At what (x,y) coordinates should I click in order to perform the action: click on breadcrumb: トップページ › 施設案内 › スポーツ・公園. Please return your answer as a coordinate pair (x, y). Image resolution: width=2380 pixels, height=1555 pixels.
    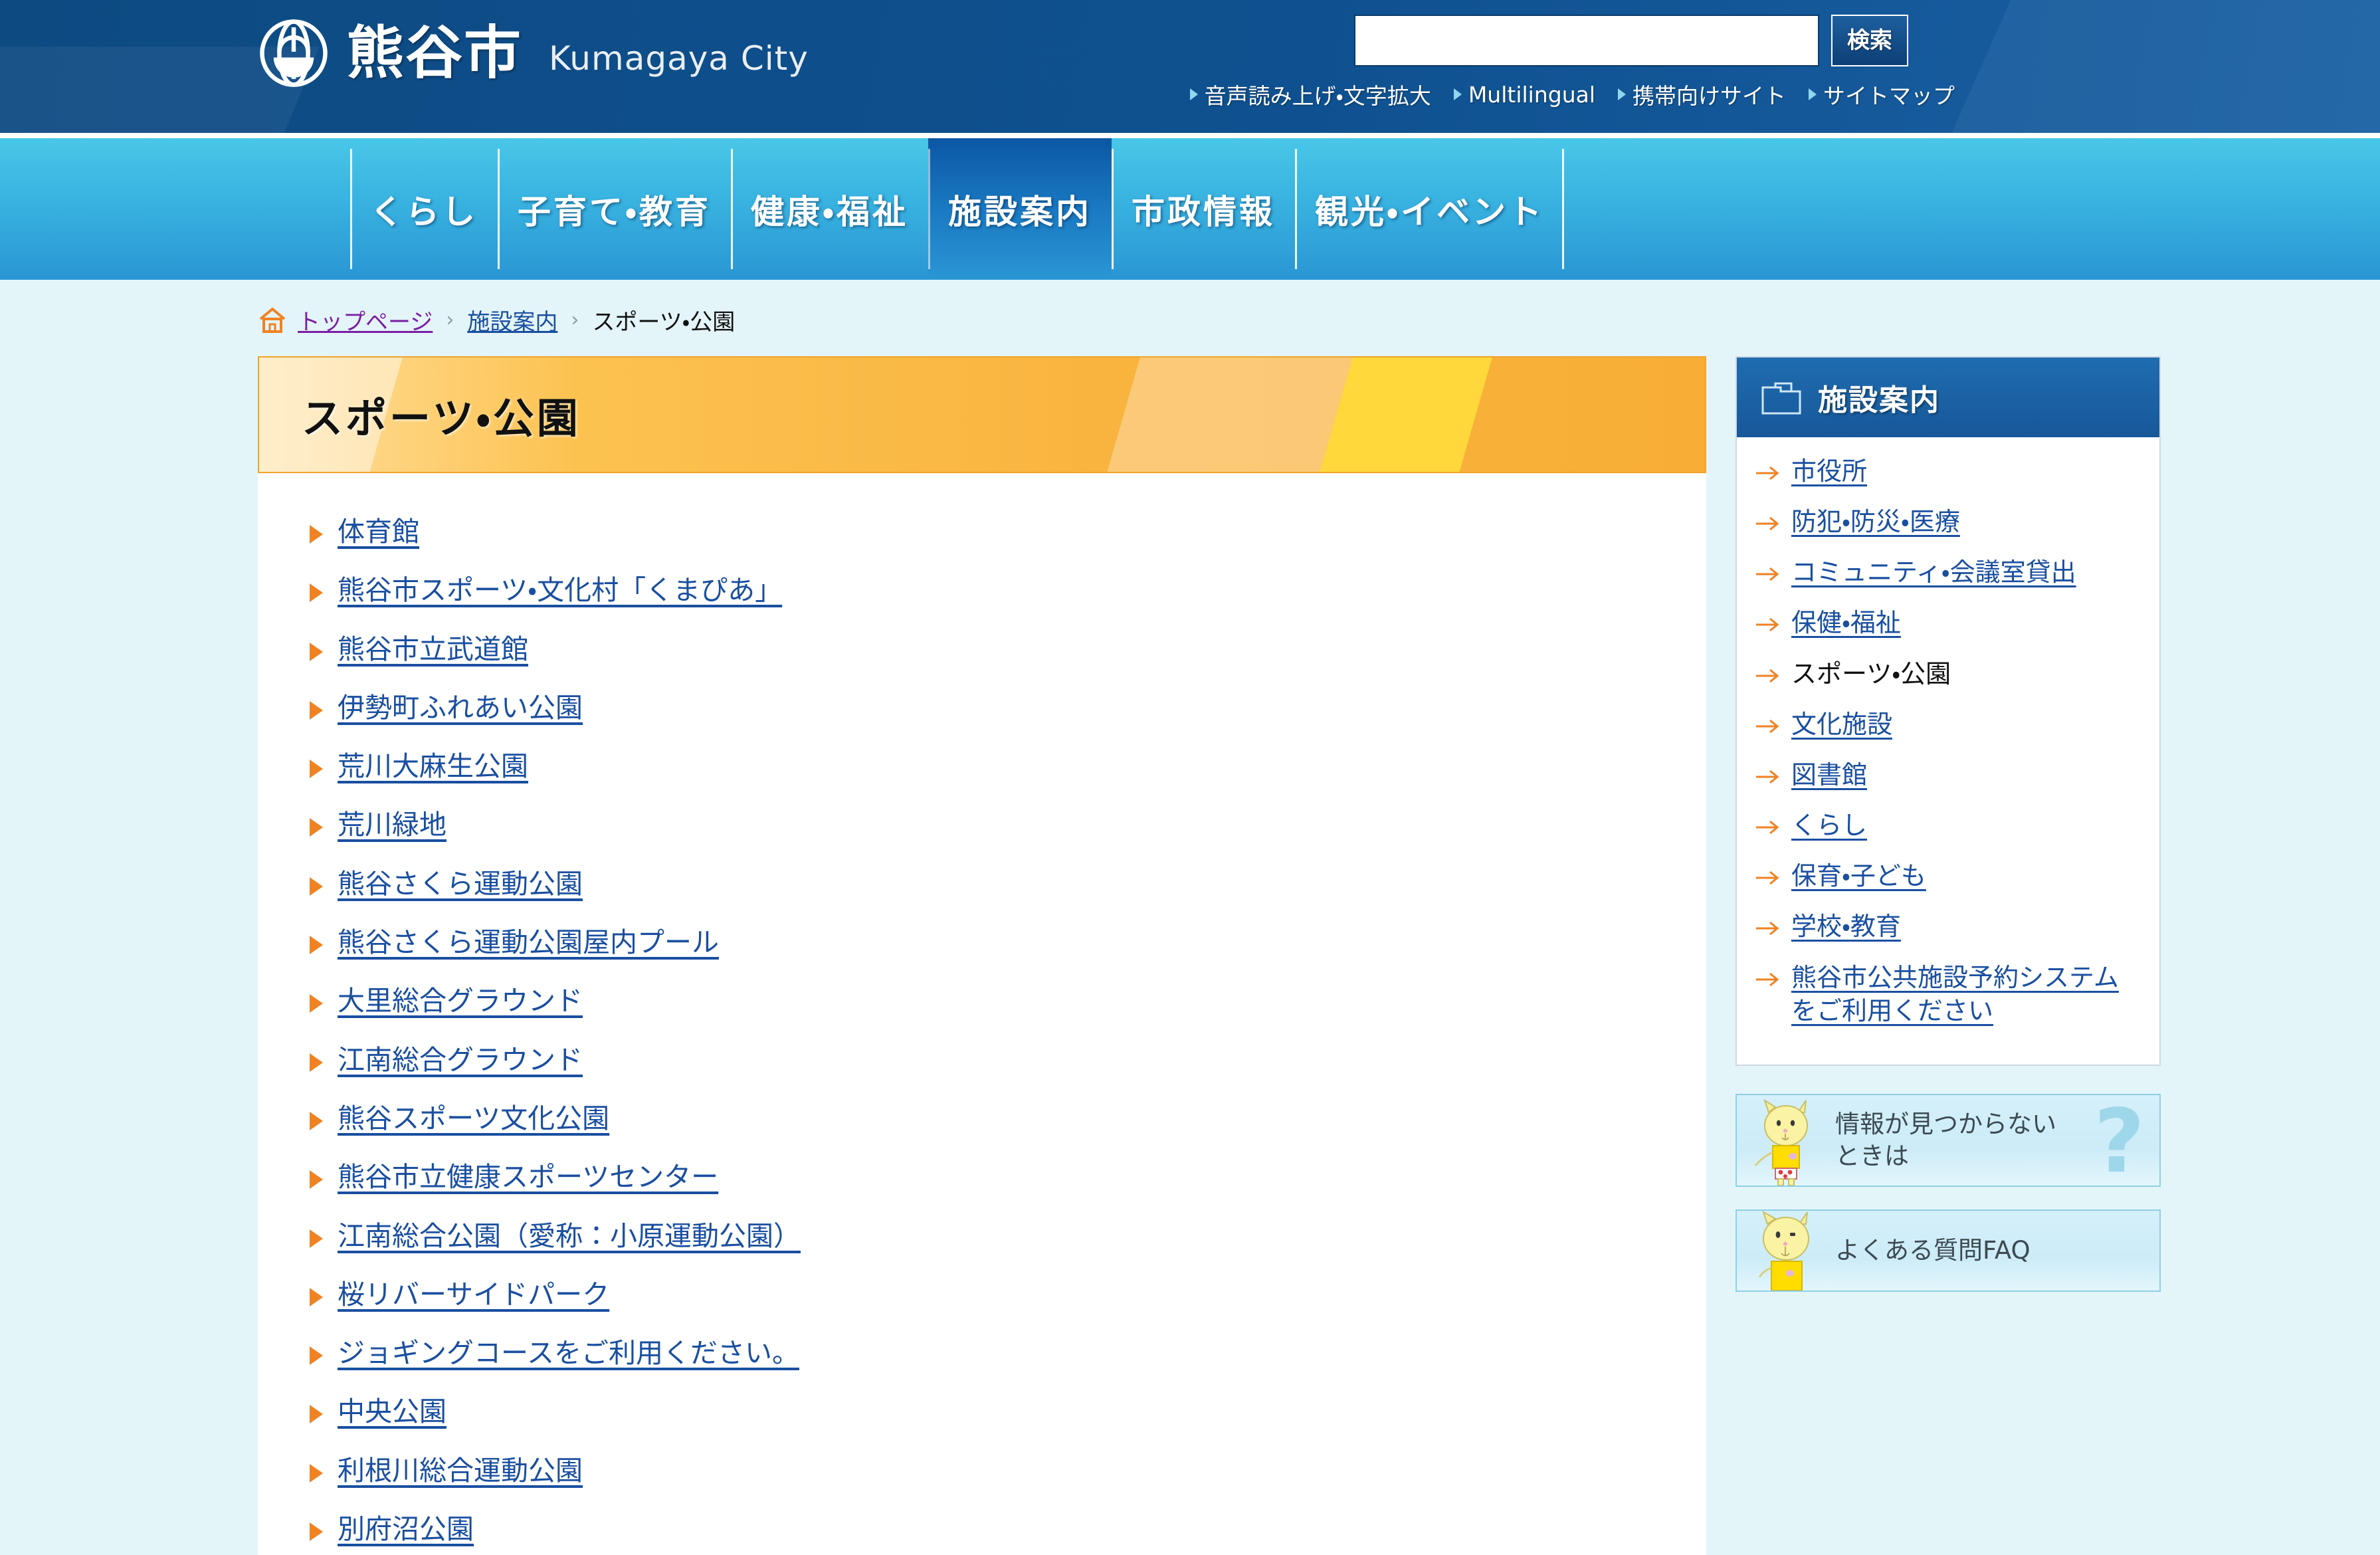
    Looking at the image, I should click on (1190, 318).